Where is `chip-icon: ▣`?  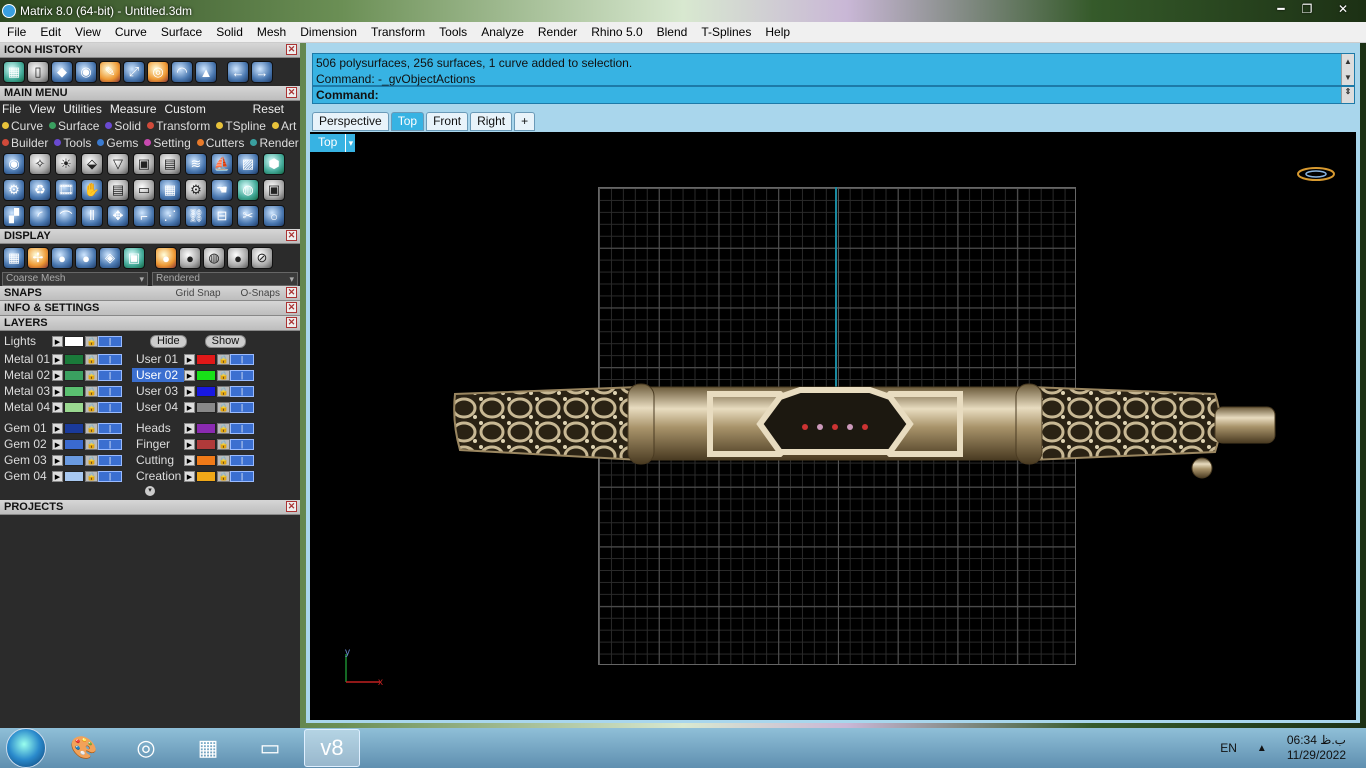
chip-icon: ▣ is located at coordinates (144, 164).